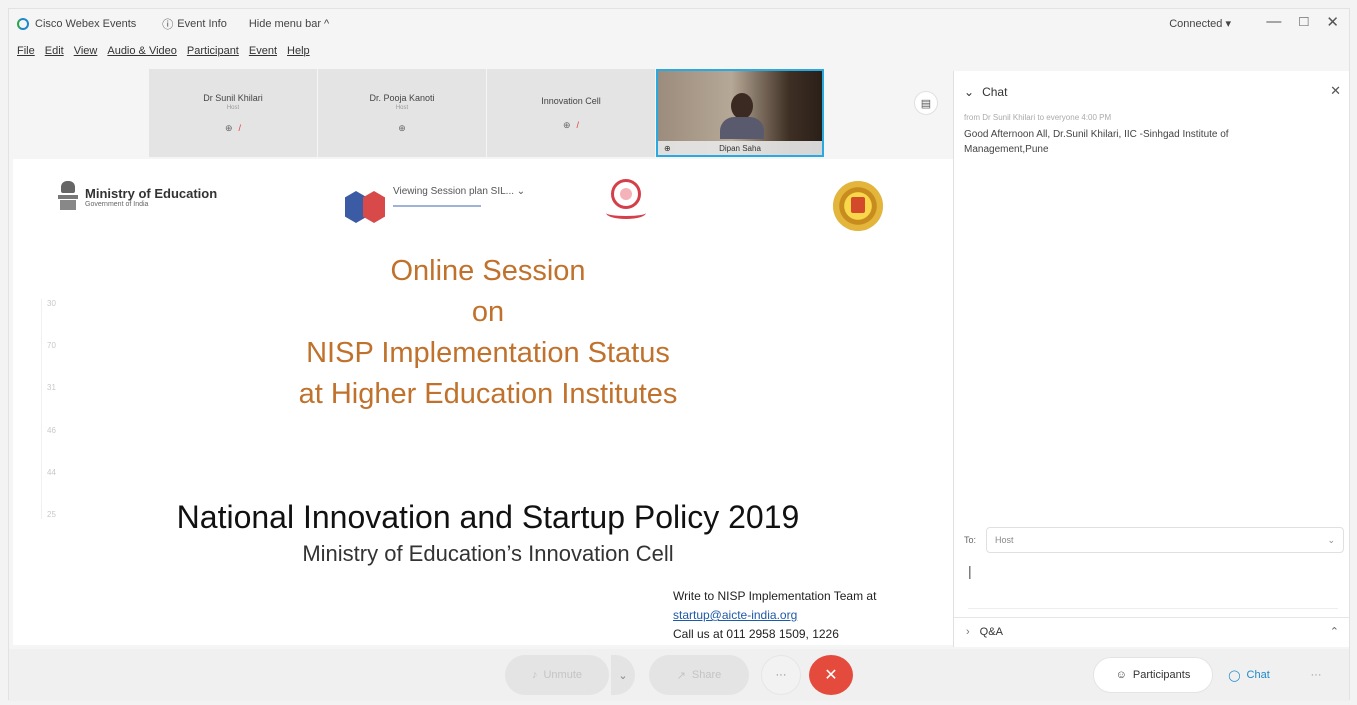 The height and width of the screenshot is (705, 1357). Describe the element at coordinates (289, 24) in the screenshot. I see `hide-menu-bar-button: Hide menu bar ^` at that location.